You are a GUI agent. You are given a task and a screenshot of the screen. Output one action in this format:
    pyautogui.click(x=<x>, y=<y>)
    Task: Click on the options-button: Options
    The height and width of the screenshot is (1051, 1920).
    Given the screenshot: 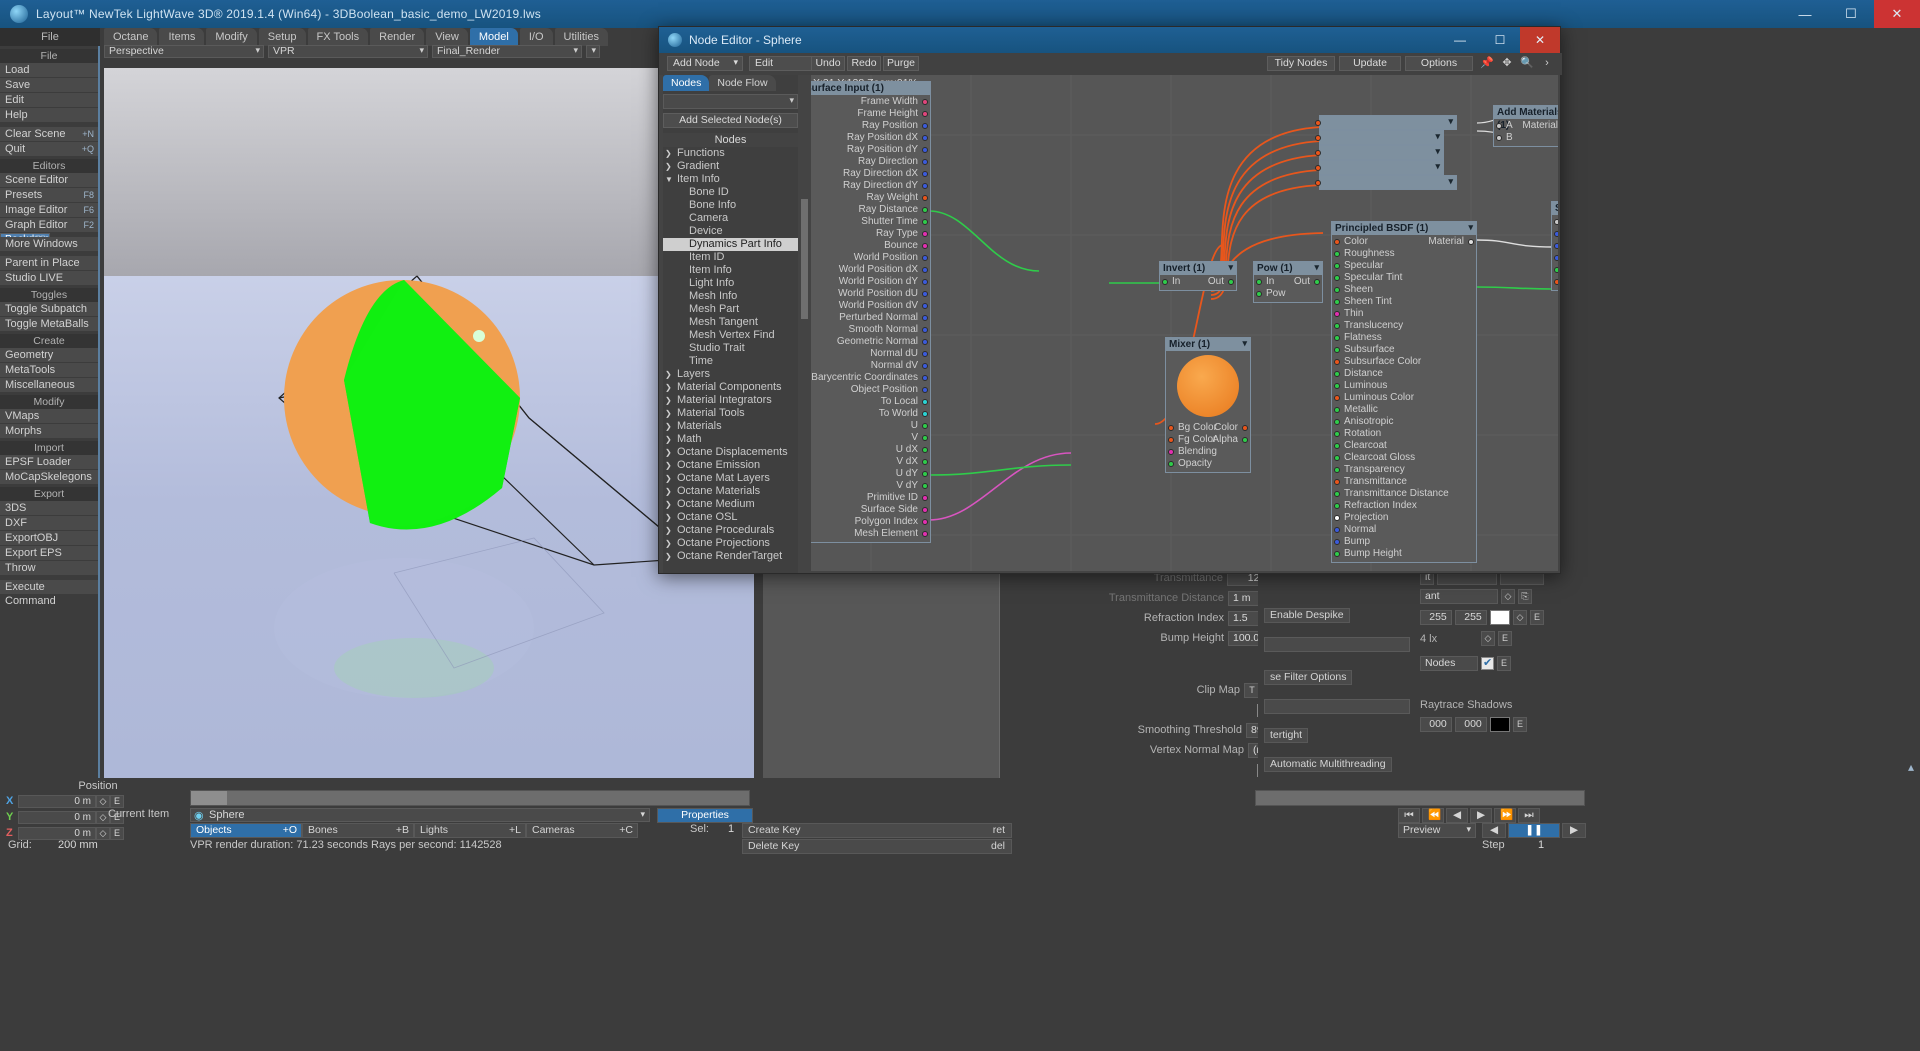 What is the action you would take?
    pyautogui.click(x=1439, y=63)
    